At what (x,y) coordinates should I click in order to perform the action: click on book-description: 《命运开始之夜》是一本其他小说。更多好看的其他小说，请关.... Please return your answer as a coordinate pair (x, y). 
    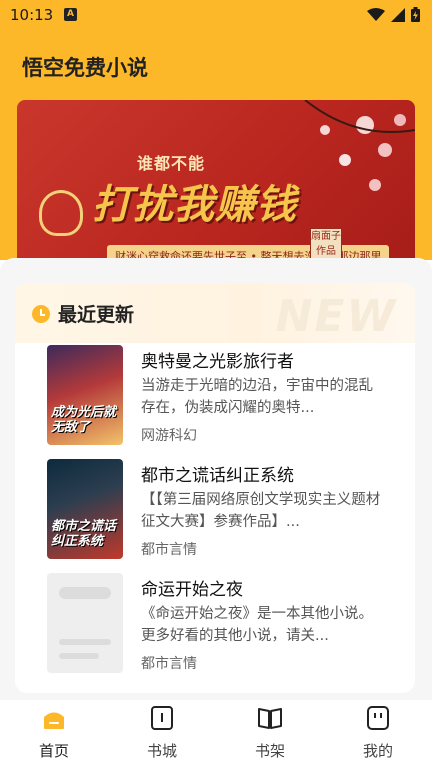
    Looking at the image, I should click on (257, 625).